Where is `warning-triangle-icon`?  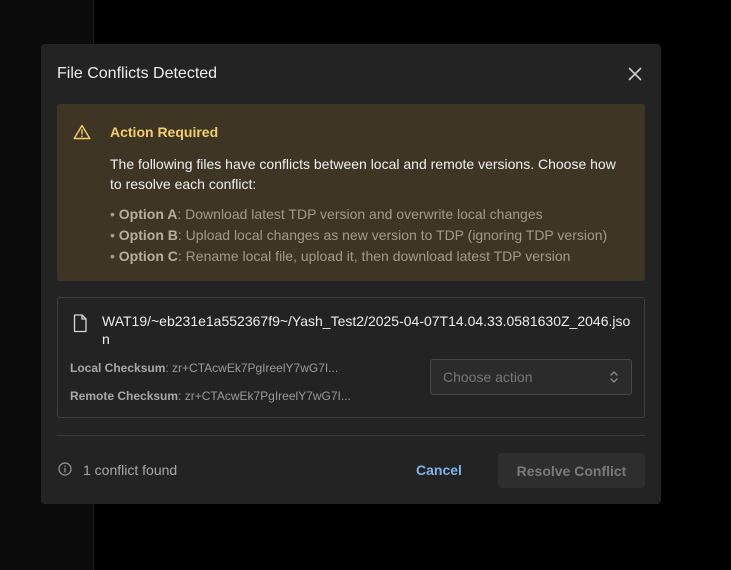 warning-triangle-icon is located at coordinates (82, 132).